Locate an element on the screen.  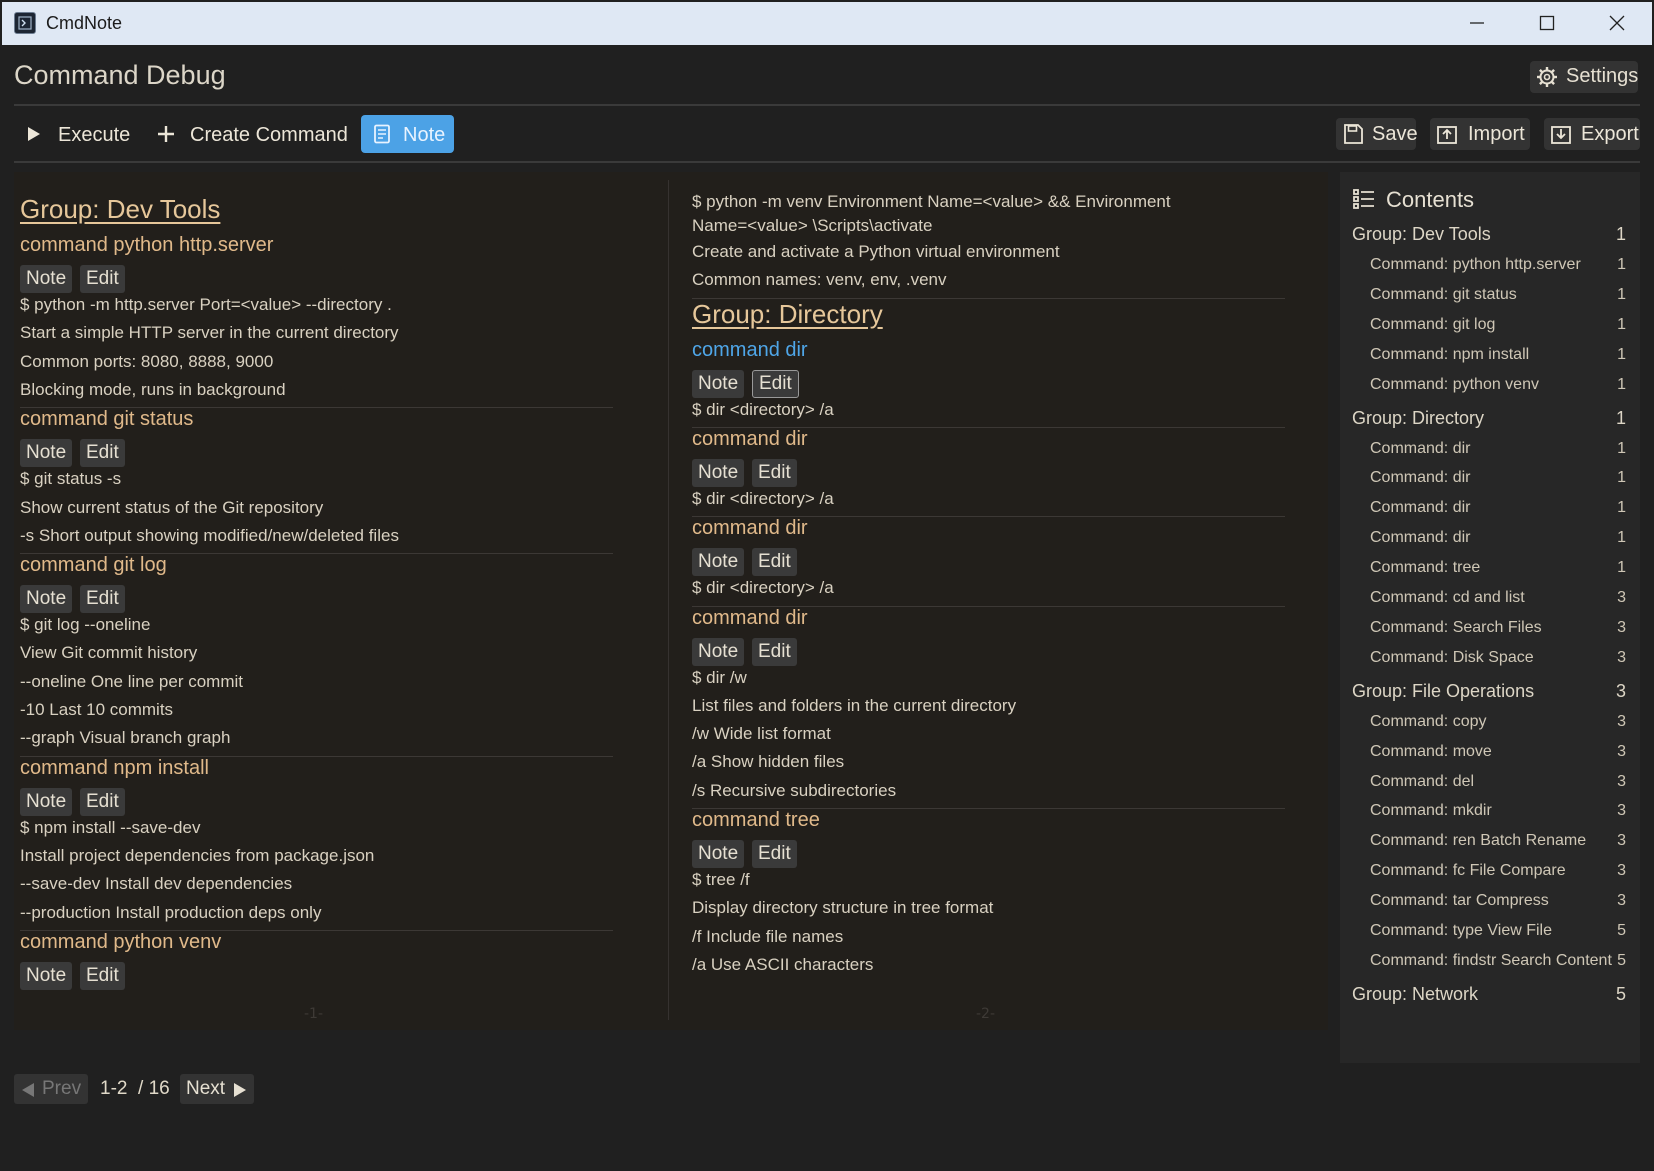
contents-title: Contents is located at coordinates (1430, 199).